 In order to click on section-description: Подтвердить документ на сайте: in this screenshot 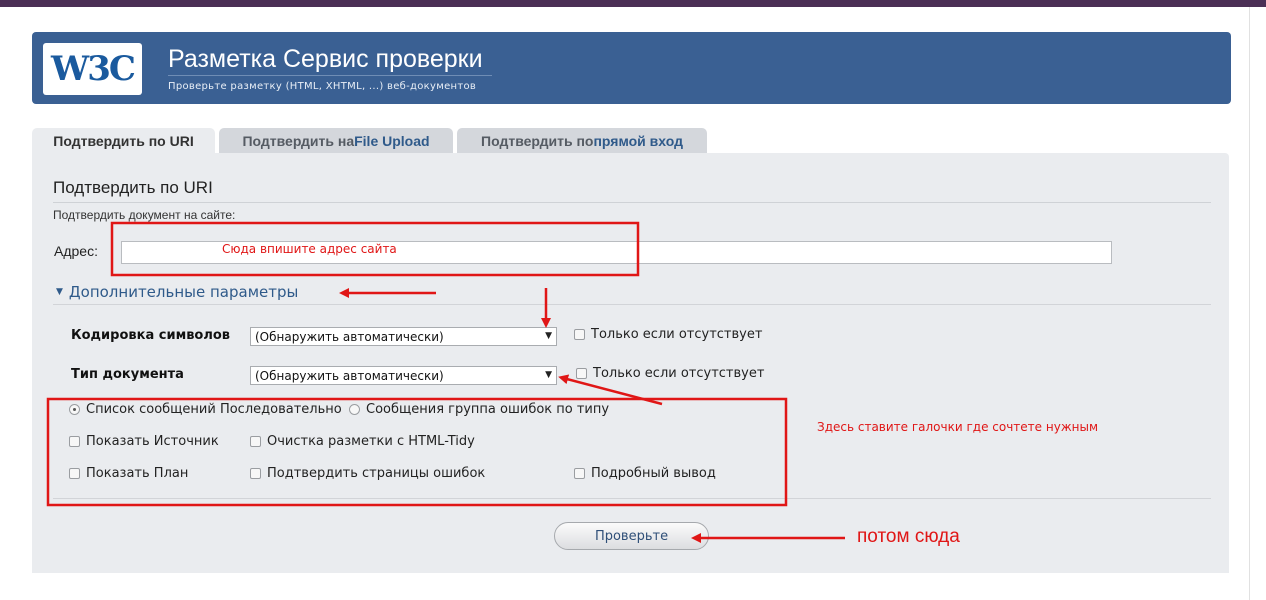, I will do `click(144, 215)`.